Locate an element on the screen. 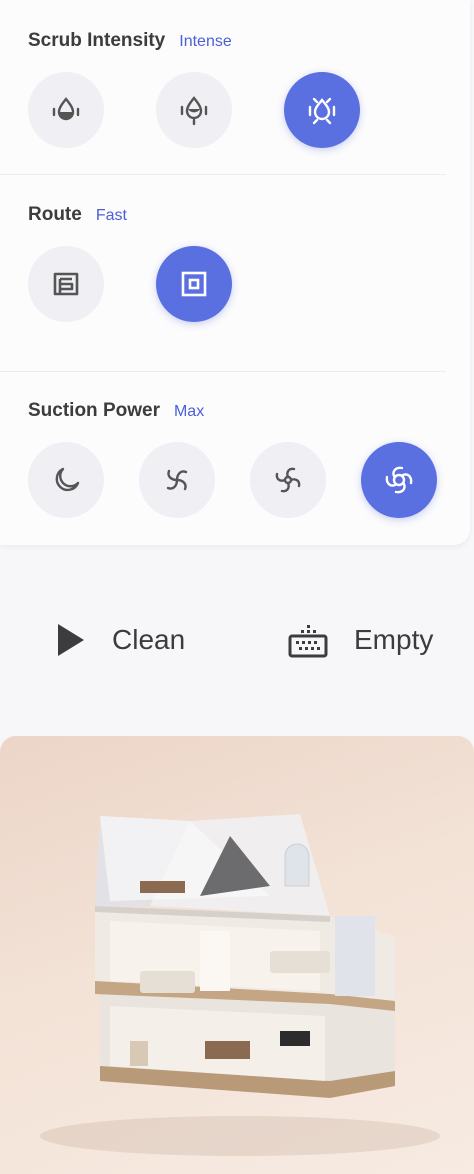 The image size is (474, 1174). fan-turbo-icon is located at coordinates (288, 480).